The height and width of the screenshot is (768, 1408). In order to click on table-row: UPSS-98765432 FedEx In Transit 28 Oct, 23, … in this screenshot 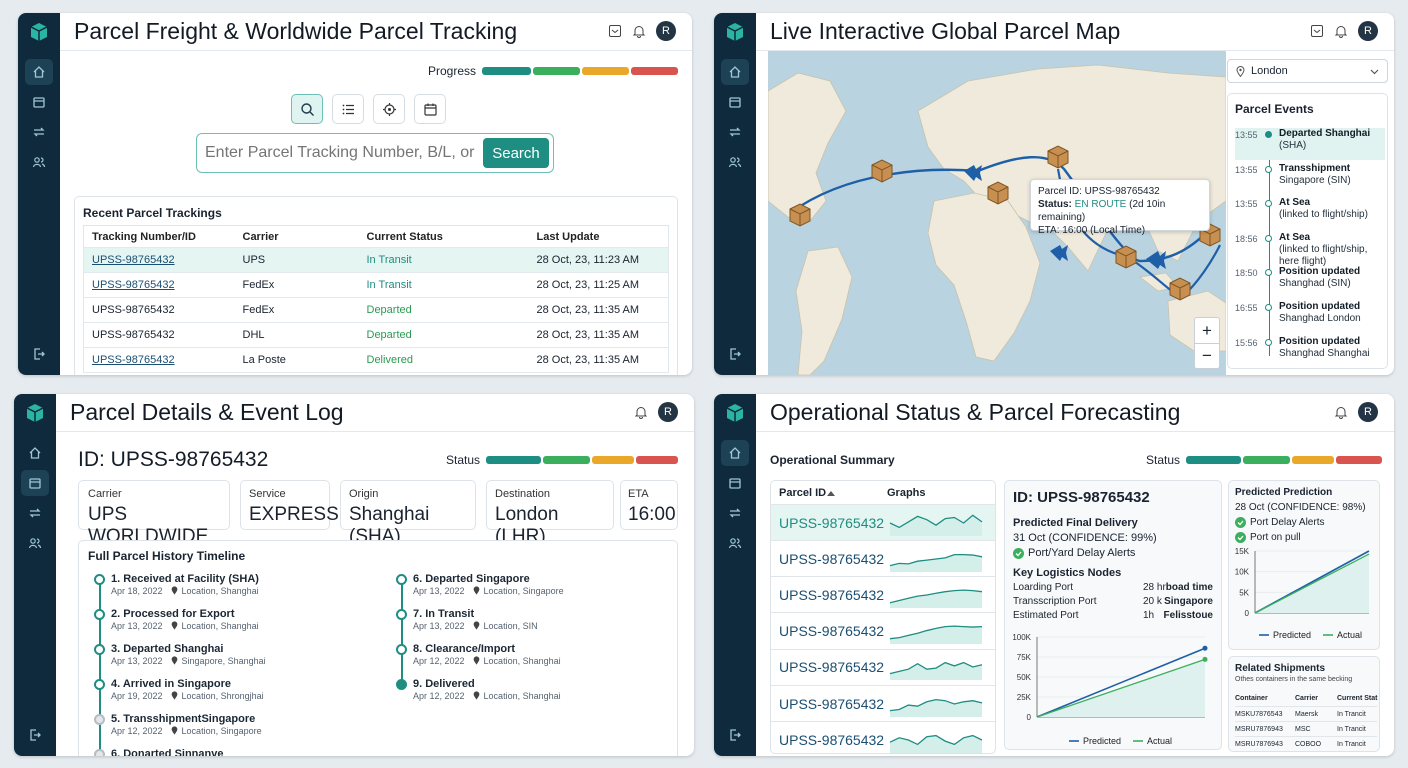, I will do `click(376, 285)`.